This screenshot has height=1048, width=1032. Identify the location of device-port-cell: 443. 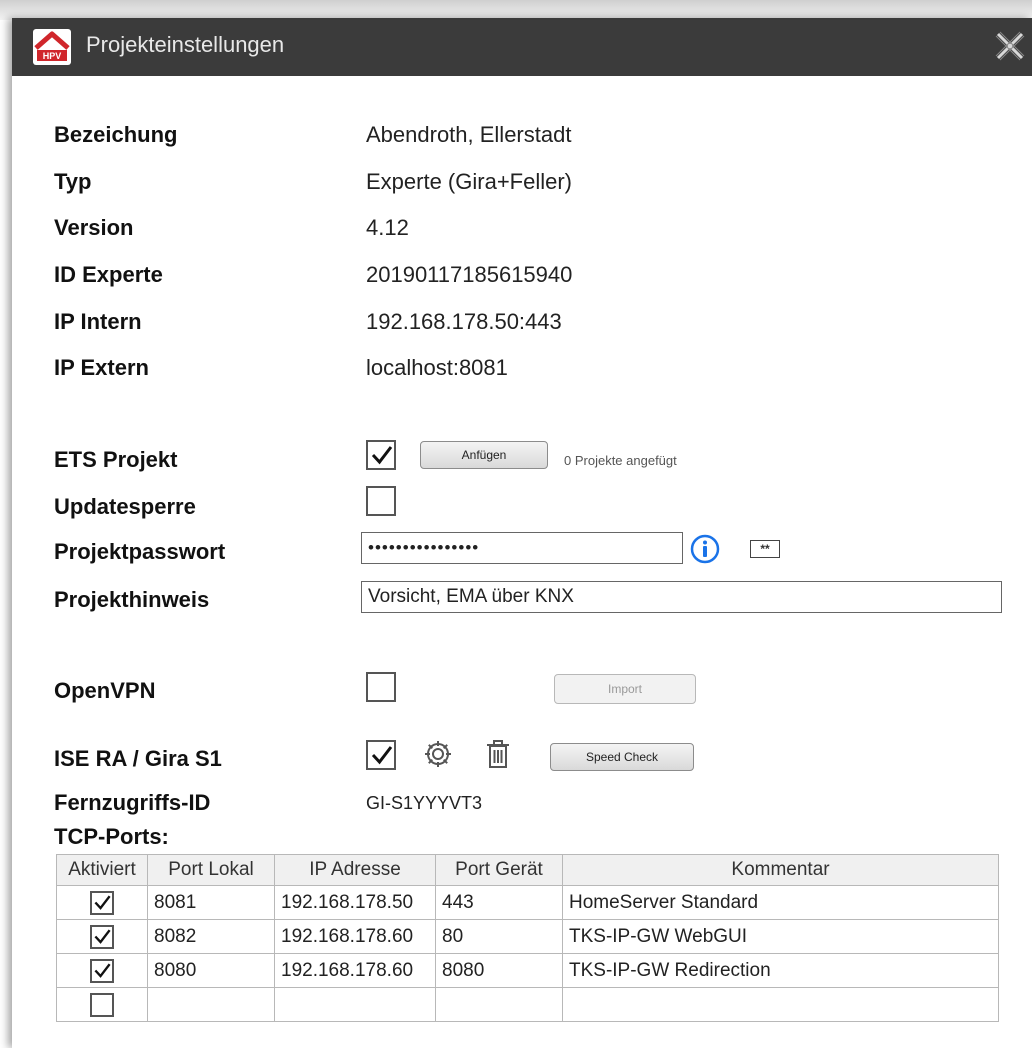
(499, 902).